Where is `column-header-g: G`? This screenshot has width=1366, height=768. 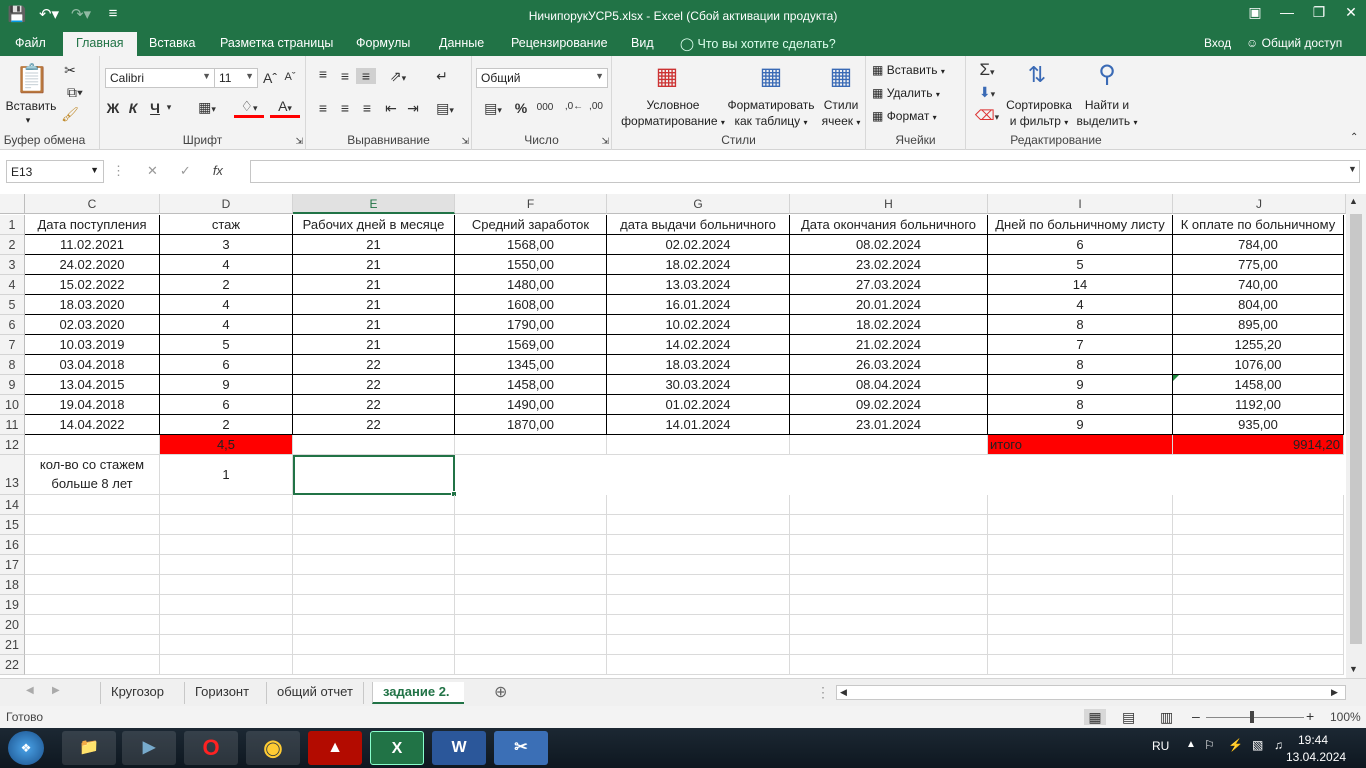 column-header-g: G is located at coordinates (698, 204).